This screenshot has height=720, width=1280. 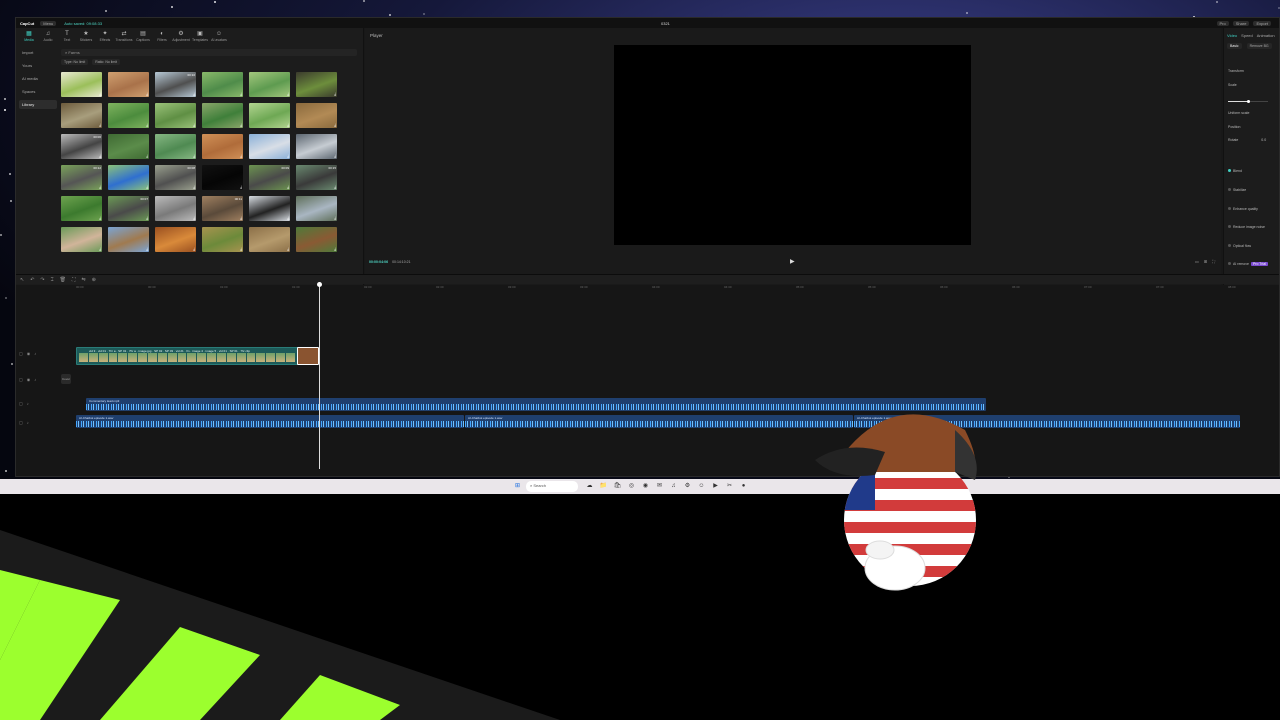 What do you see at coordinates (38, 91) in the screenshot?
I see `nav-spaces: Spaces` at bounding box center [38, 91].